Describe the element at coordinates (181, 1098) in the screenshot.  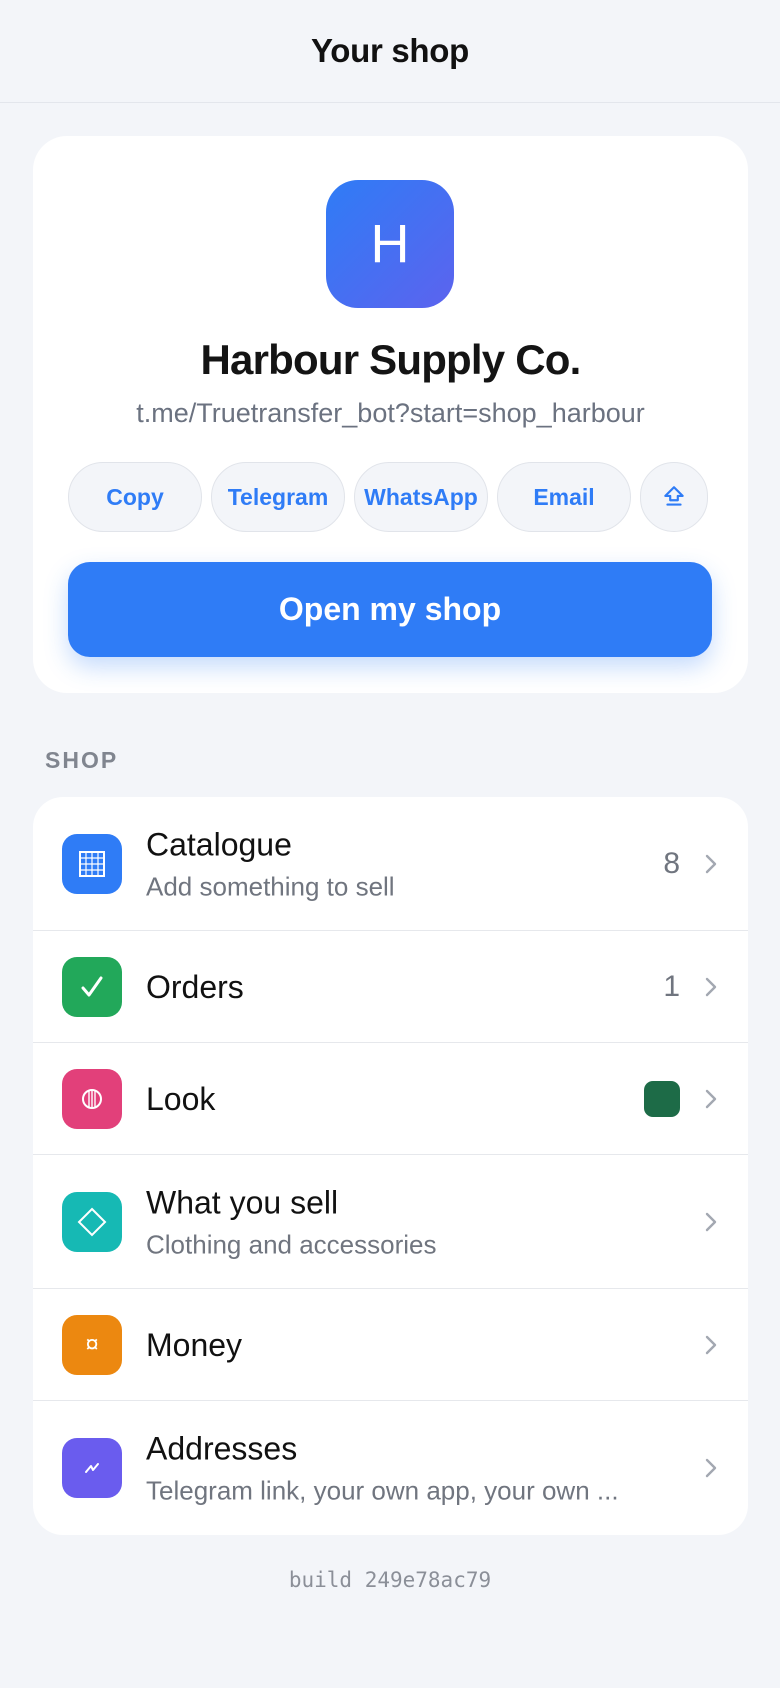
I see `menu-item-title: Look` at that location.